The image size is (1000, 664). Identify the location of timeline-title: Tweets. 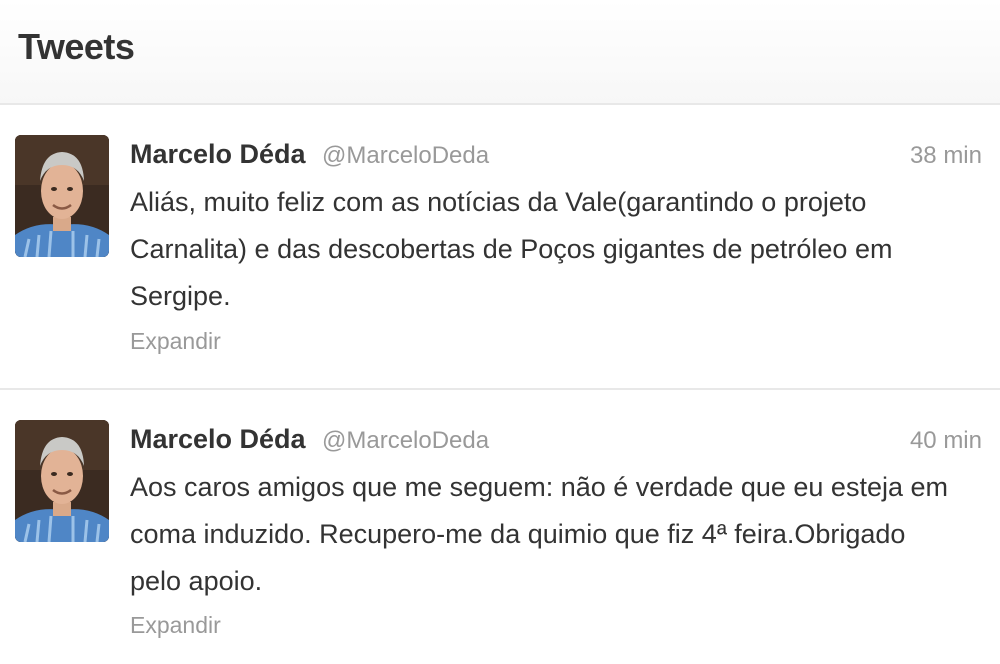
(76, 46).